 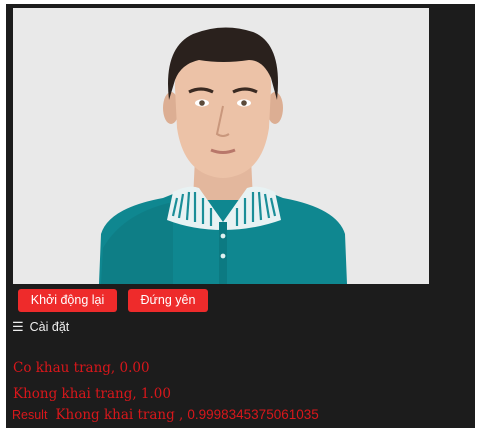 What do you see at coordinates (119, 415) in the screenshot?
I see `result-class: Khong khai trang ,` at bounding box center [119, 415].